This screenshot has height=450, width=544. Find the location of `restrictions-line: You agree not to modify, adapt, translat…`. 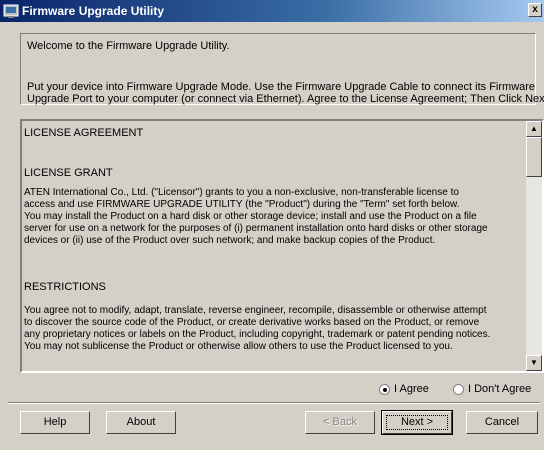

restrictions-line: You agree not to modify, adapt, translat… is located at coordinates (255, 310).